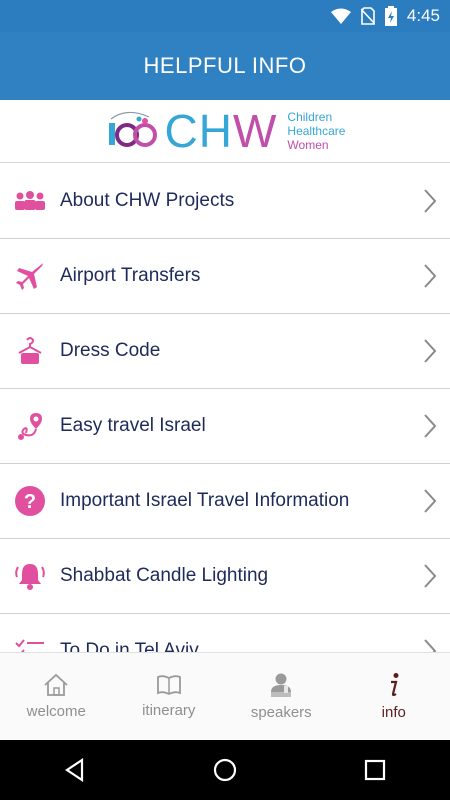 The image size is (450, 800). I want to click on list-item-shabbat-candle-lighting: Shabbat Candle Lighting, so click(225, 576).